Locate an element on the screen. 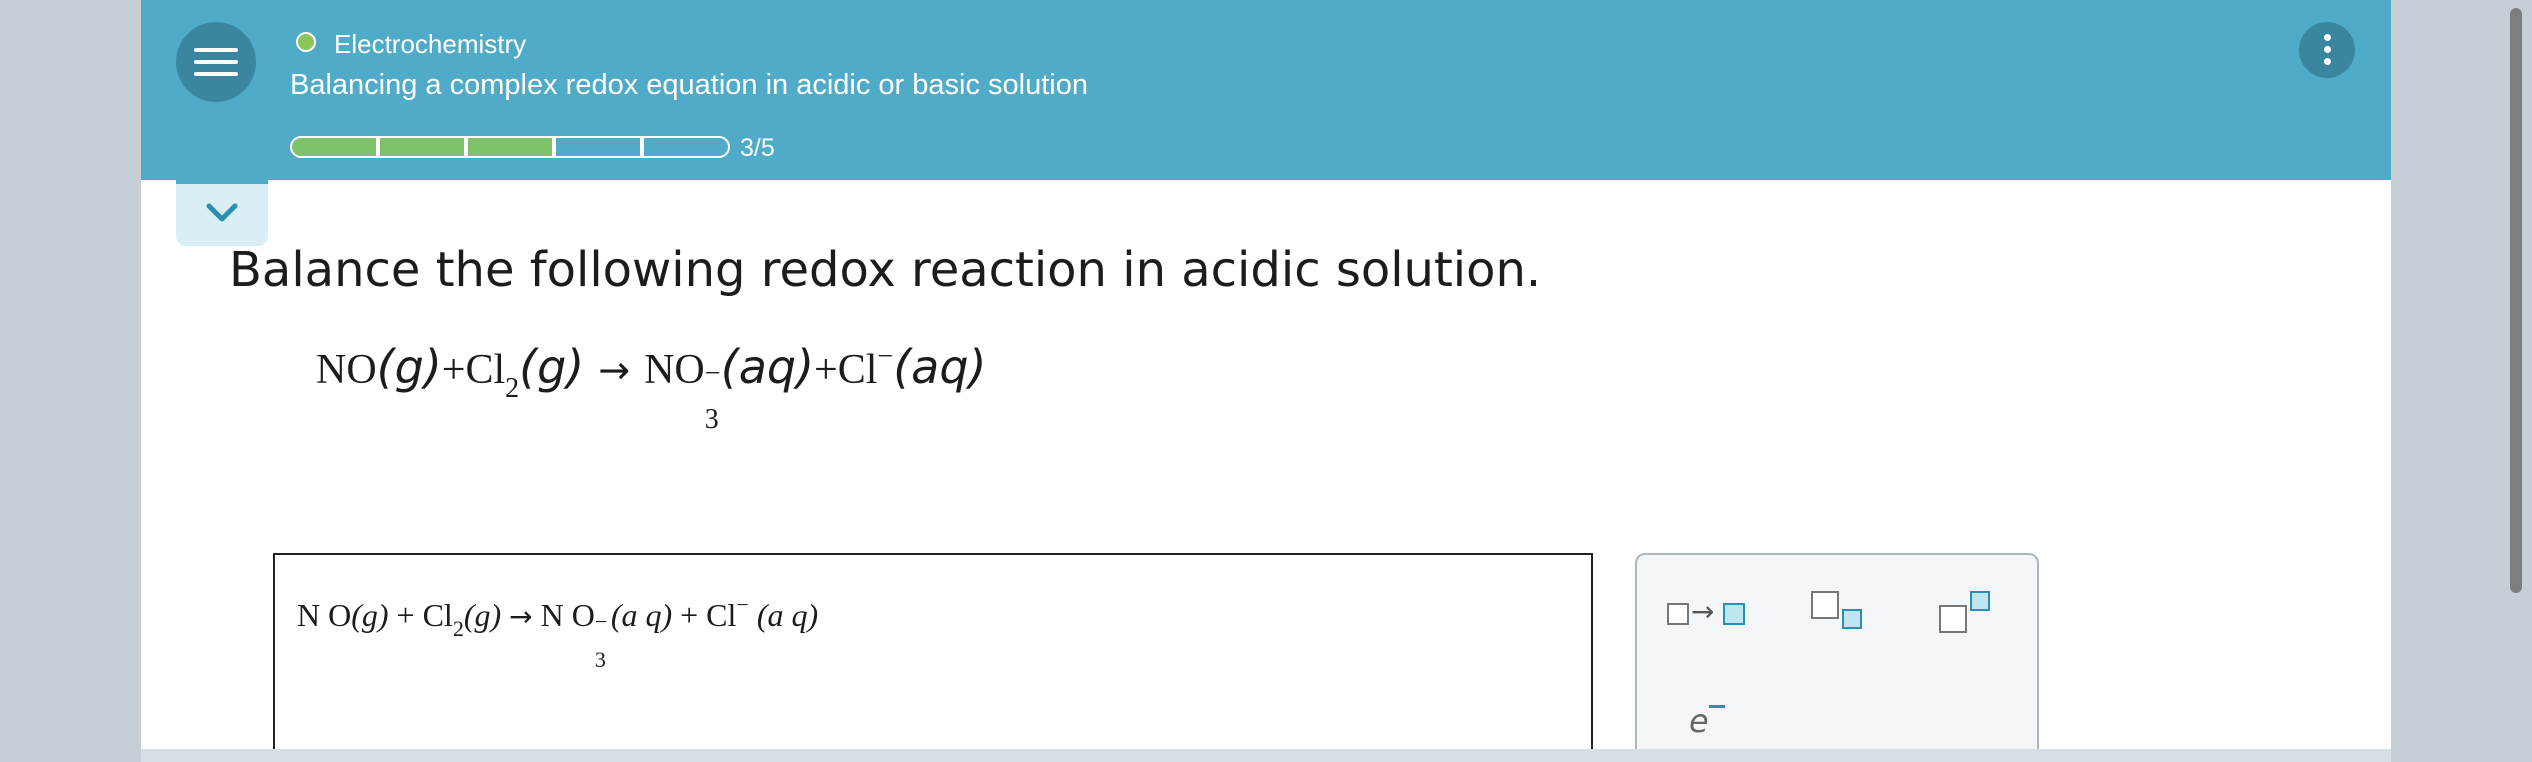 This screenshot has height=762, width=2532. subscript-tool-button is located at coordinates (1841, 616).